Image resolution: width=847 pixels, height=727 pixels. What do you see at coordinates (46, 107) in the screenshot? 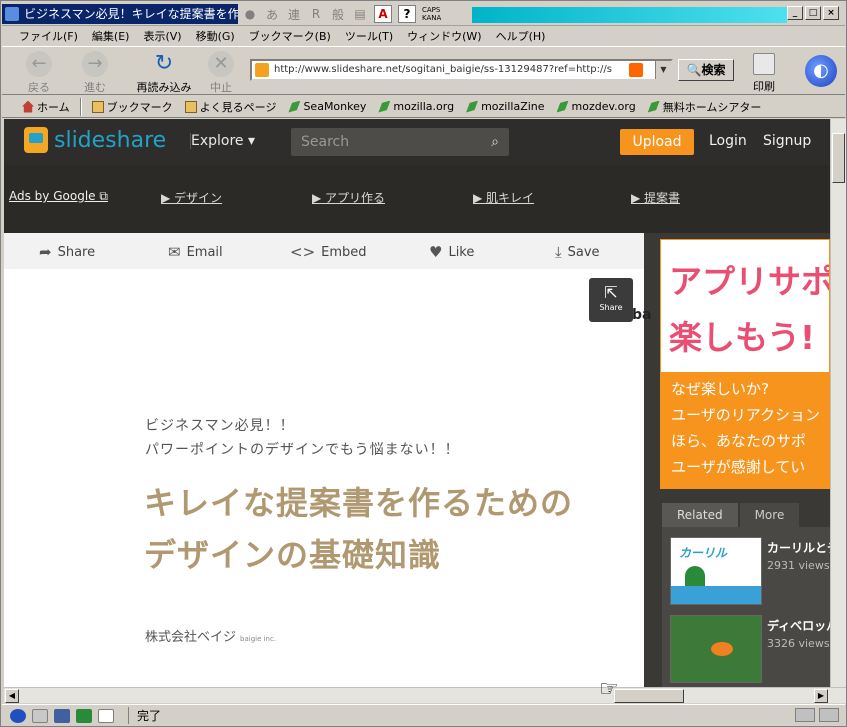
I see `bookmark-home: ホーム` at bounding box center [46, 107].